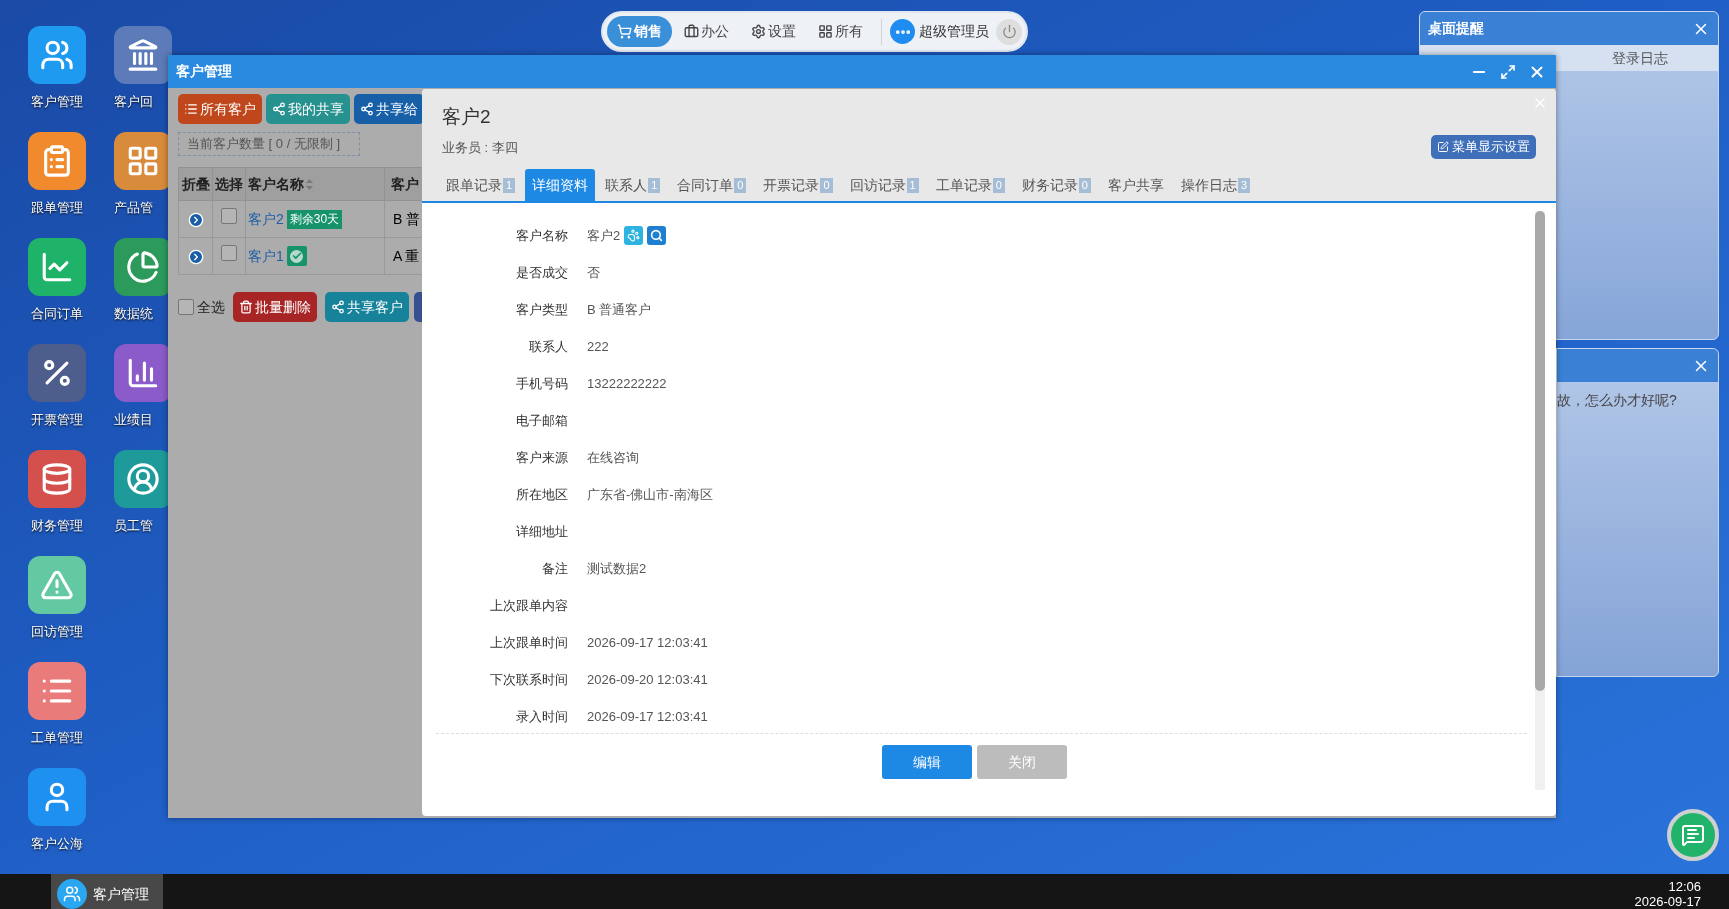  What do you see at coordinates (1540, 500) in the screenshot?
I see `scrollbar` at bounding box center [1540, 500].